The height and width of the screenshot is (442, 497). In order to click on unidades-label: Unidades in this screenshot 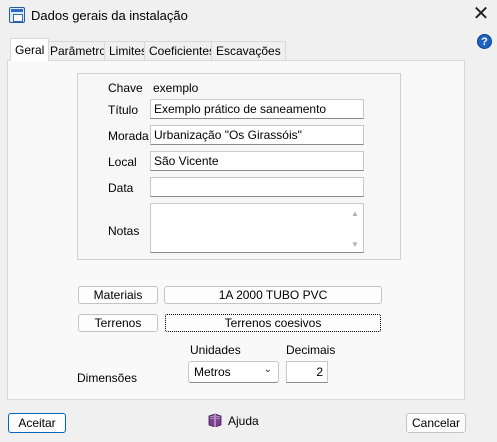, I will do `click(215, 350)`.